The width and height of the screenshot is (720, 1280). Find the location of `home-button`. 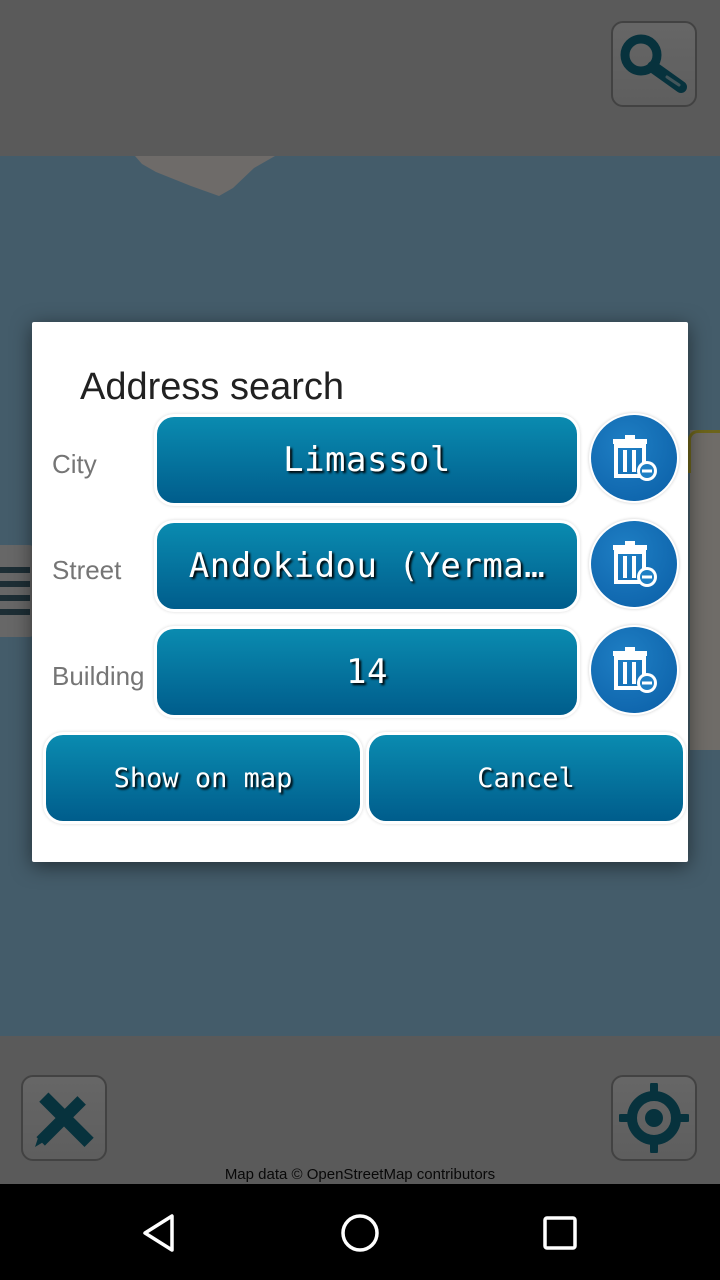

home-button is located at coordinates (360, 1233).